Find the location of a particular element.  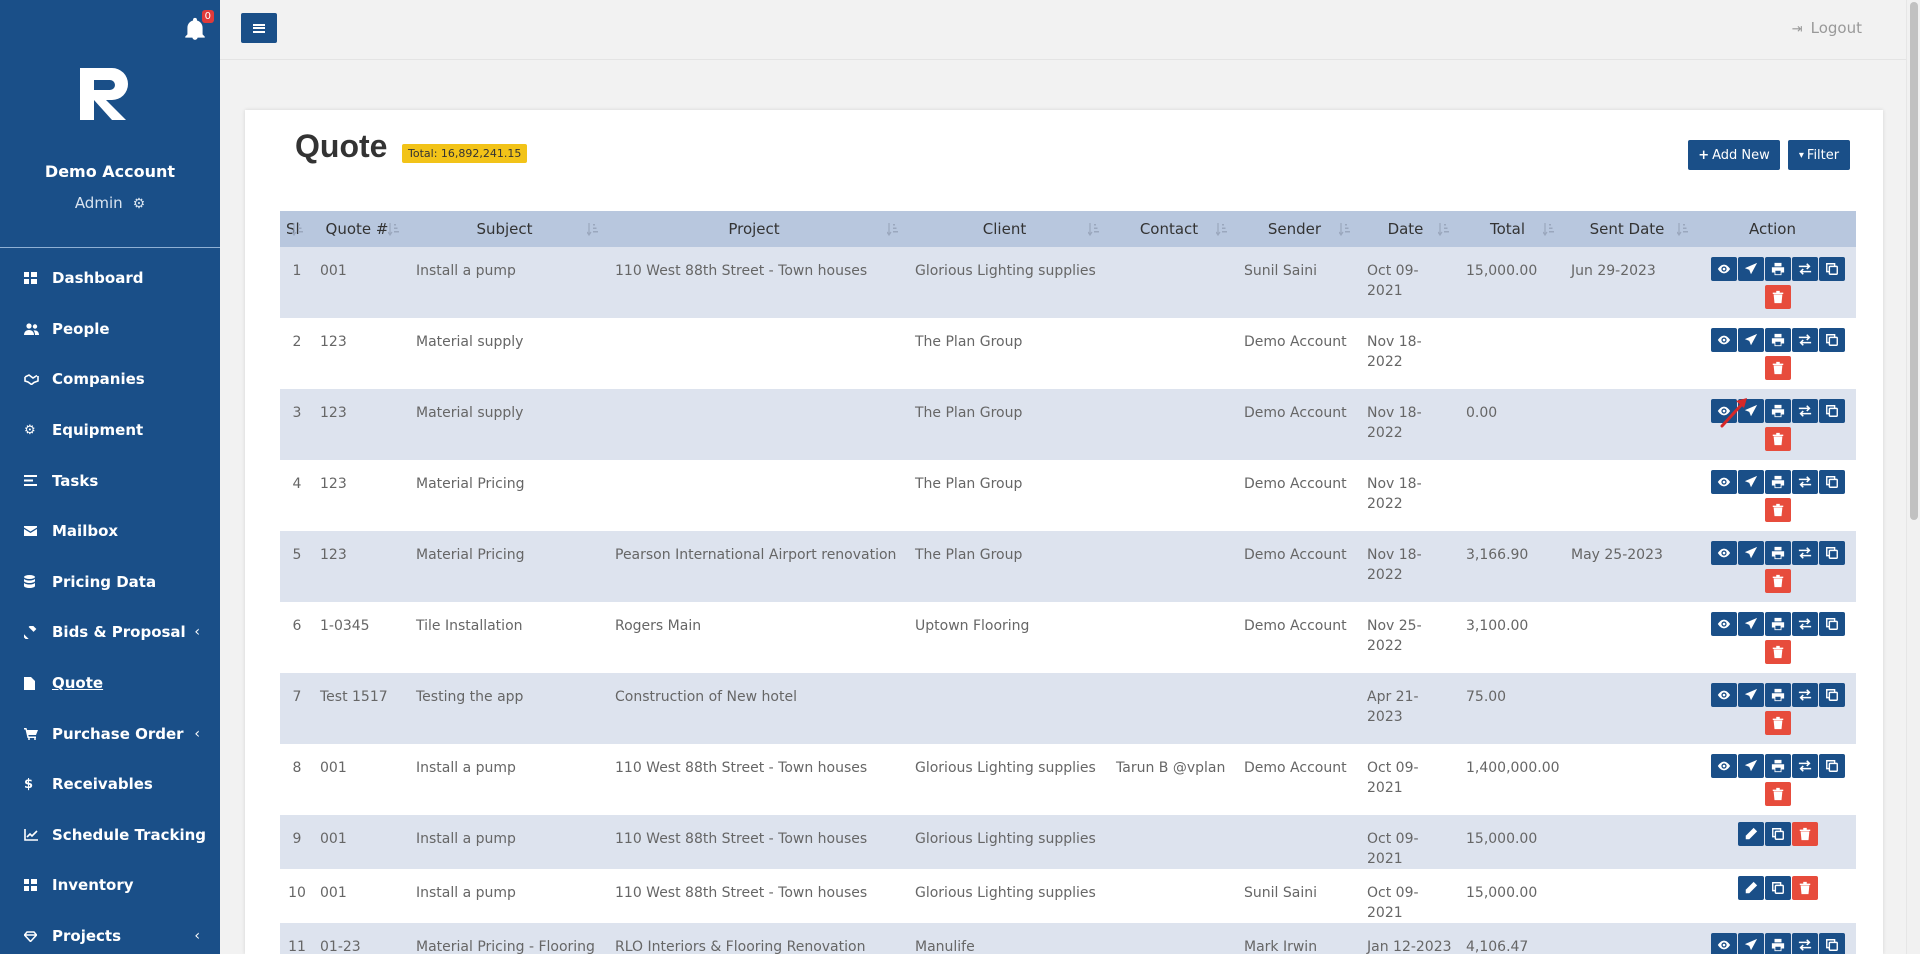

column-header: Client is located at coordinates (1009, 229).